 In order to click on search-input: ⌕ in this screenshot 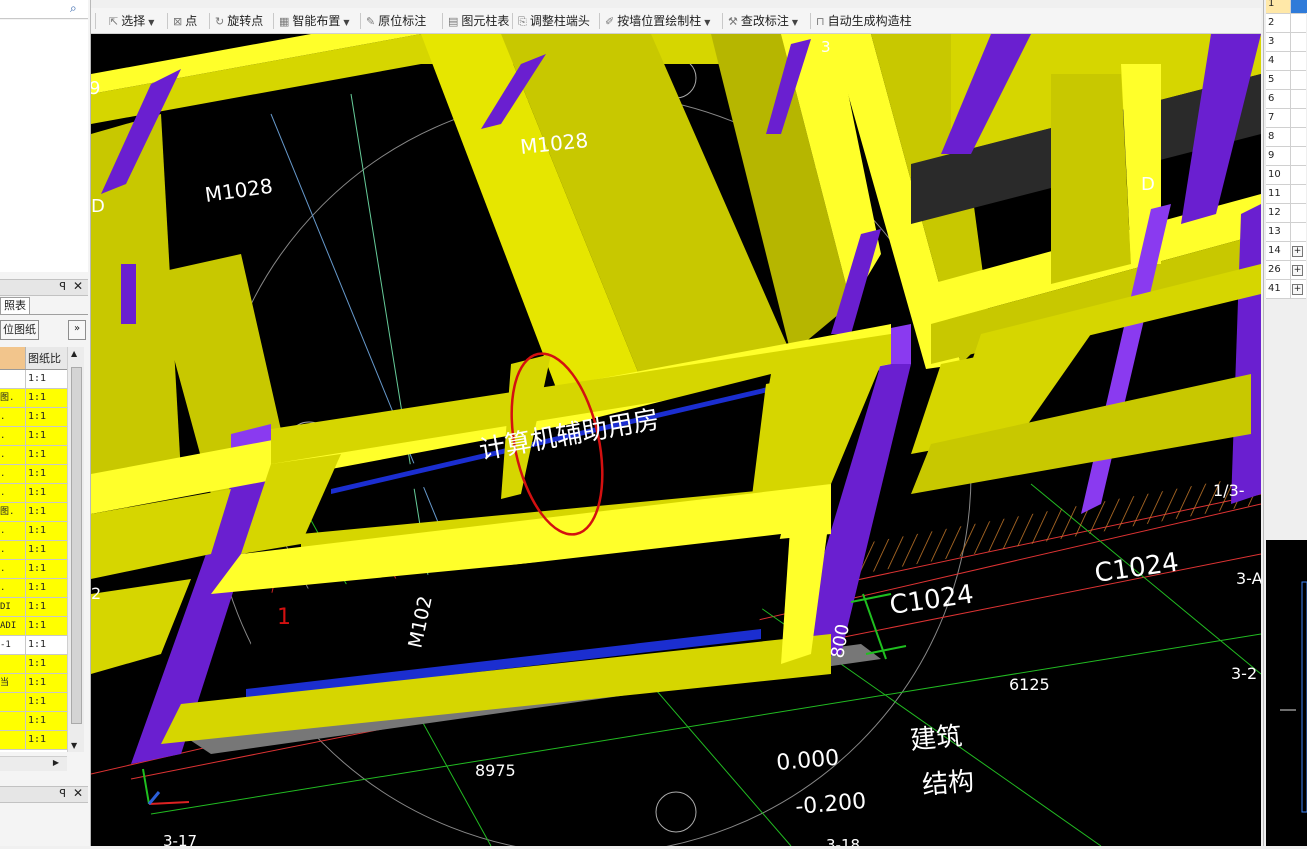, I will do `click(44, 9)`.